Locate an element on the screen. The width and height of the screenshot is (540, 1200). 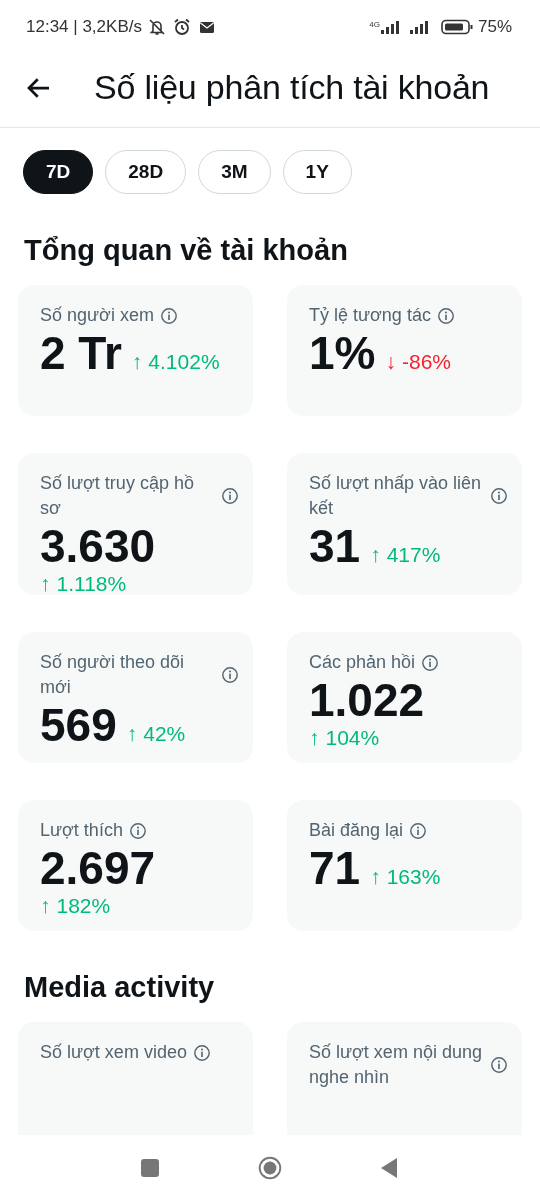
change-value: 182% is located at coordinates (83, 905).